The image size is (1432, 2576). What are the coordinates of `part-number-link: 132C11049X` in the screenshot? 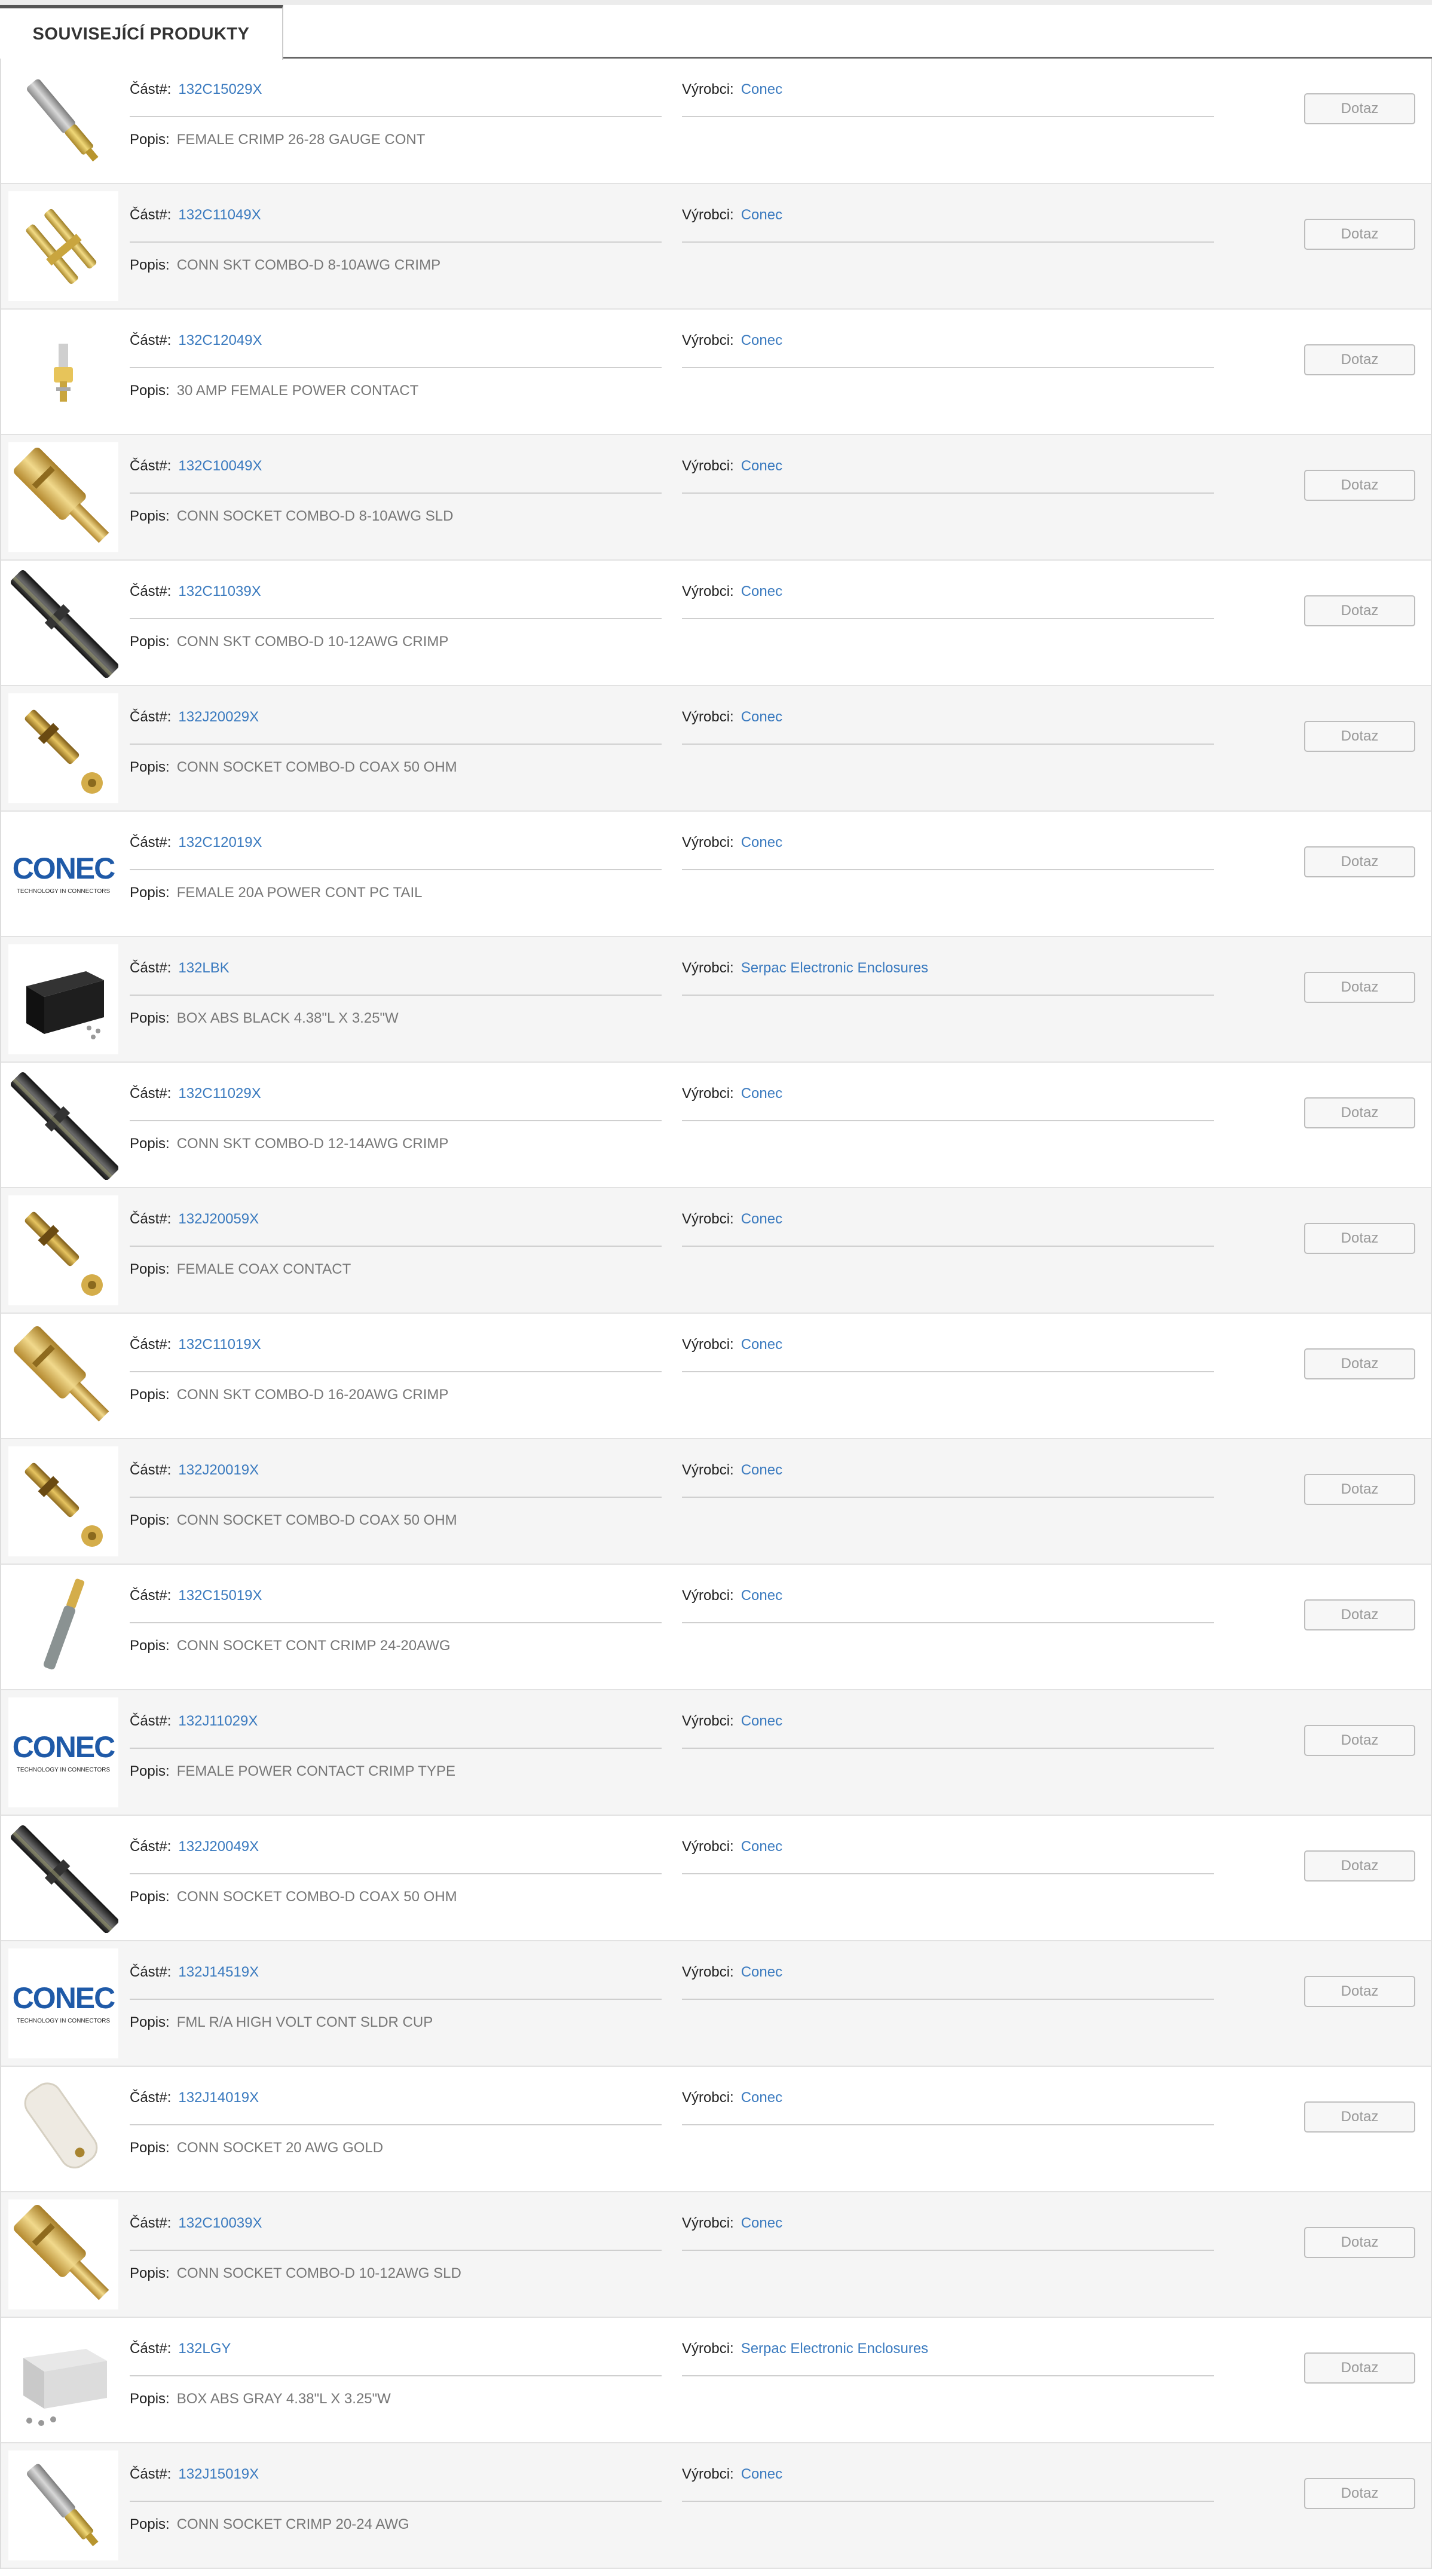 It's located at (220, 215).